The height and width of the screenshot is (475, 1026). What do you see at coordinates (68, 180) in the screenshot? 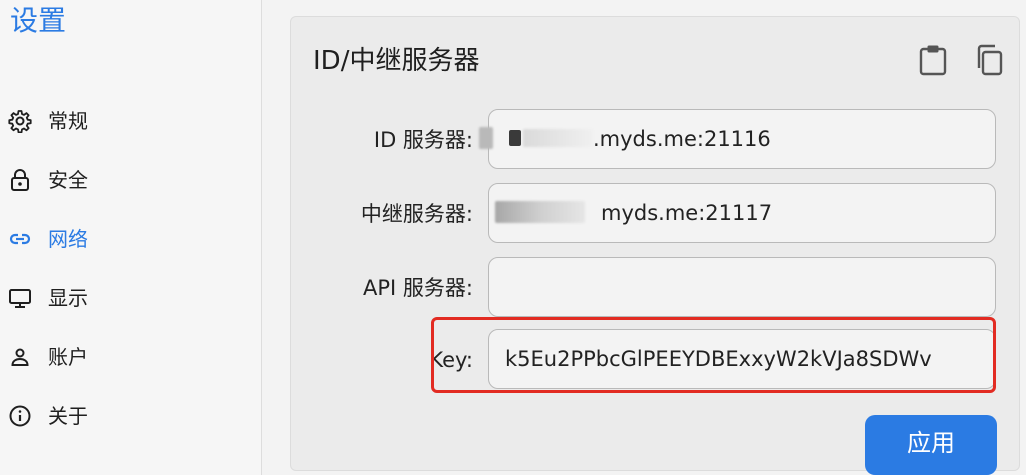
I see `sidebar-item-label: 安全` at bounding box center [68, 180].